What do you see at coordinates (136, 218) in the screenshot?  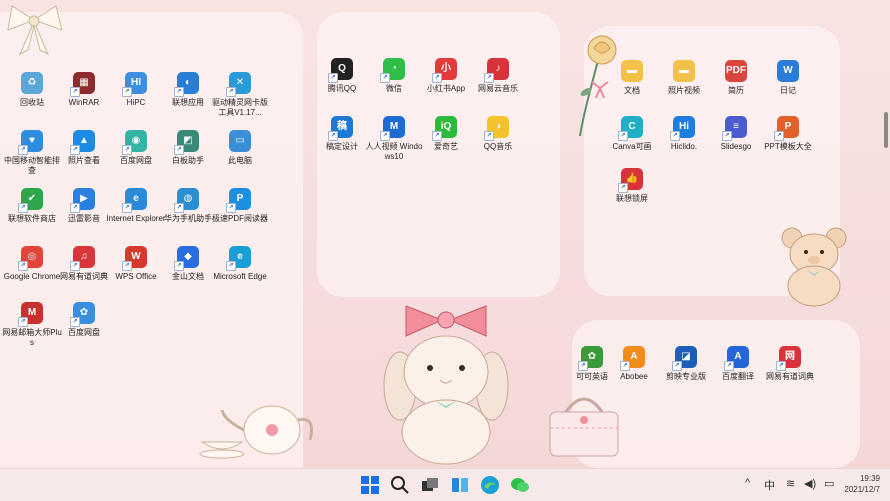 I see `desktop-shortcut-label: Internet Explorer` at bounding box center [136, 218].